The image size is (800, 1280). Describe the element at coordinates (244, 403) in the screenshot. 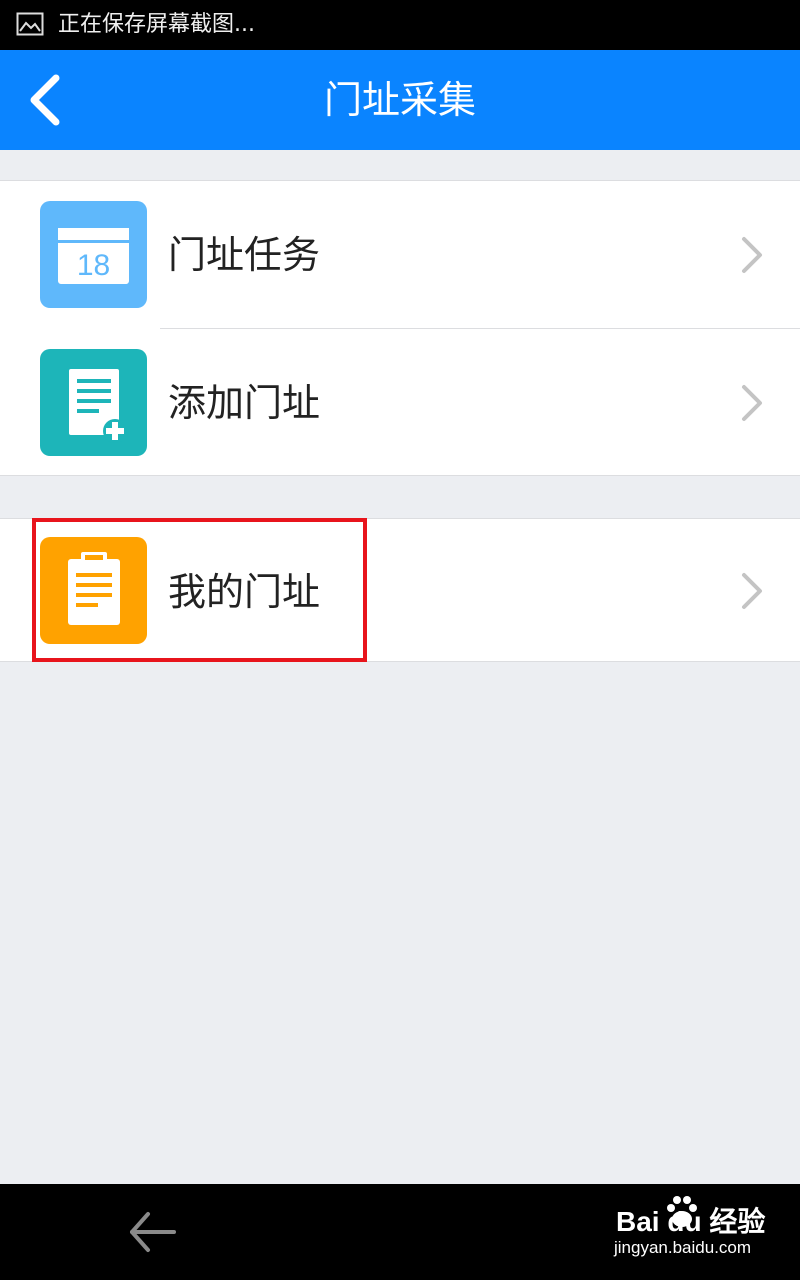

I see `menu-item-label: 添加门址` at that location.